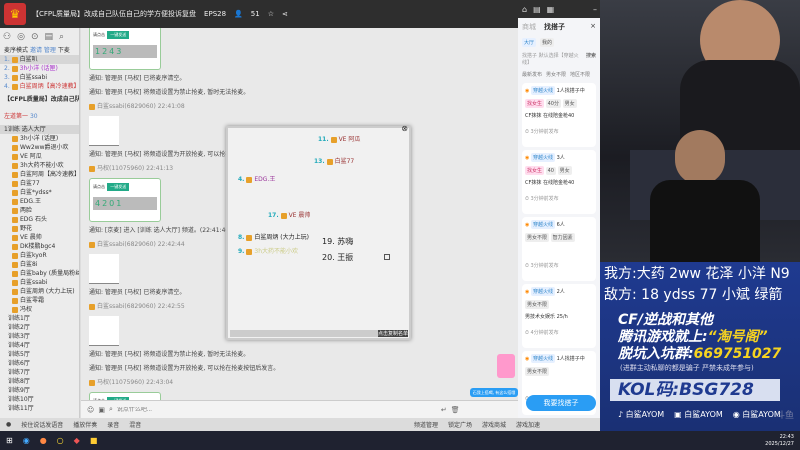 The height and width of the screenshot is (450, 800). What do you see at coordinates (561, 403) in the screenshot?
I see `find-partner-button: 我要找搭子` at bounding box center [561, 403].